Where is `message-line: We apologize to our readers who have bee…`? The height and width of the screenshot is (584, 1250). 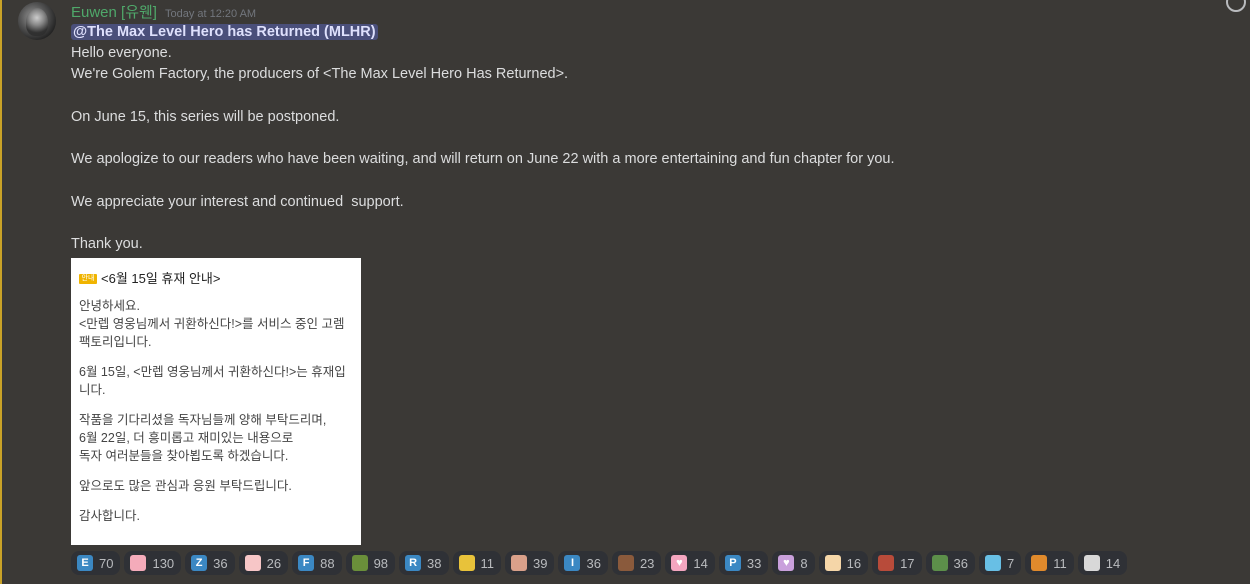 message-line: We apologize to our readers who have bee… is located at coordinates (483, 159).